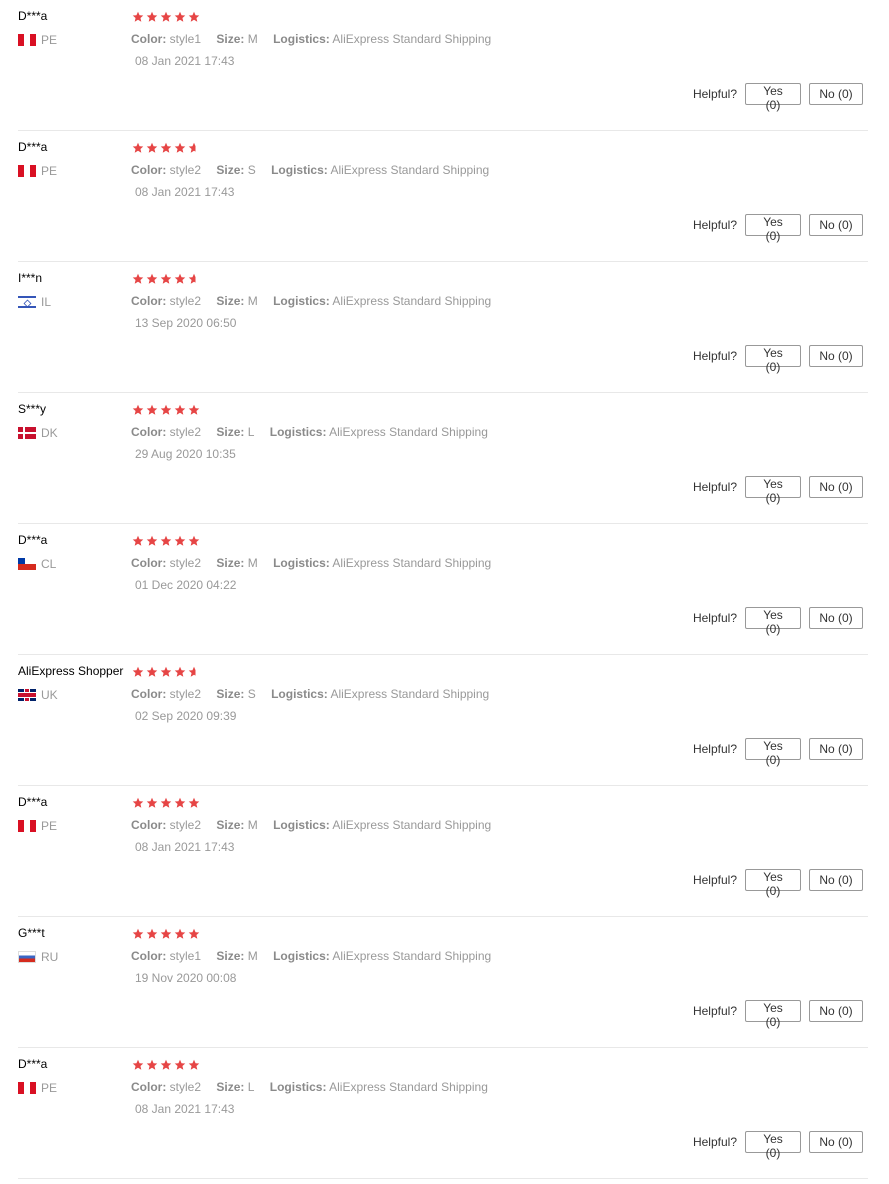 The image size is (889, 1184). I want to click on reviewer-name: I***n, so click(30, 278).